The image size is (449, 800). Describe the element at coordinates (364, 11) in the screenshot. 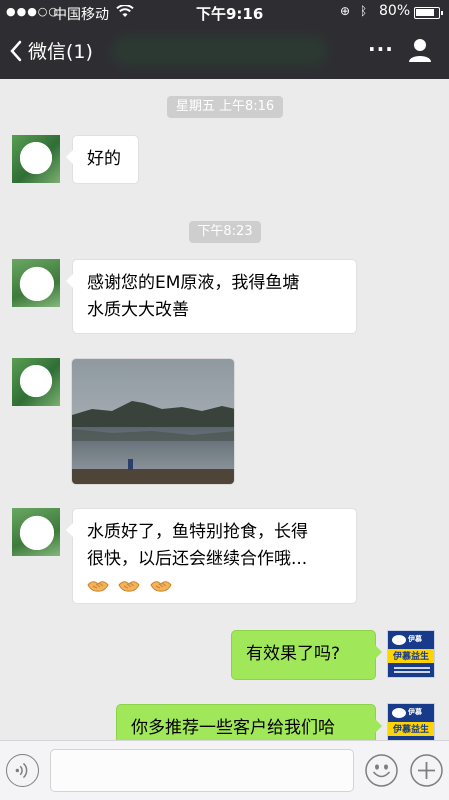

I see `bluetooth-icon: ᛒ` at that location.